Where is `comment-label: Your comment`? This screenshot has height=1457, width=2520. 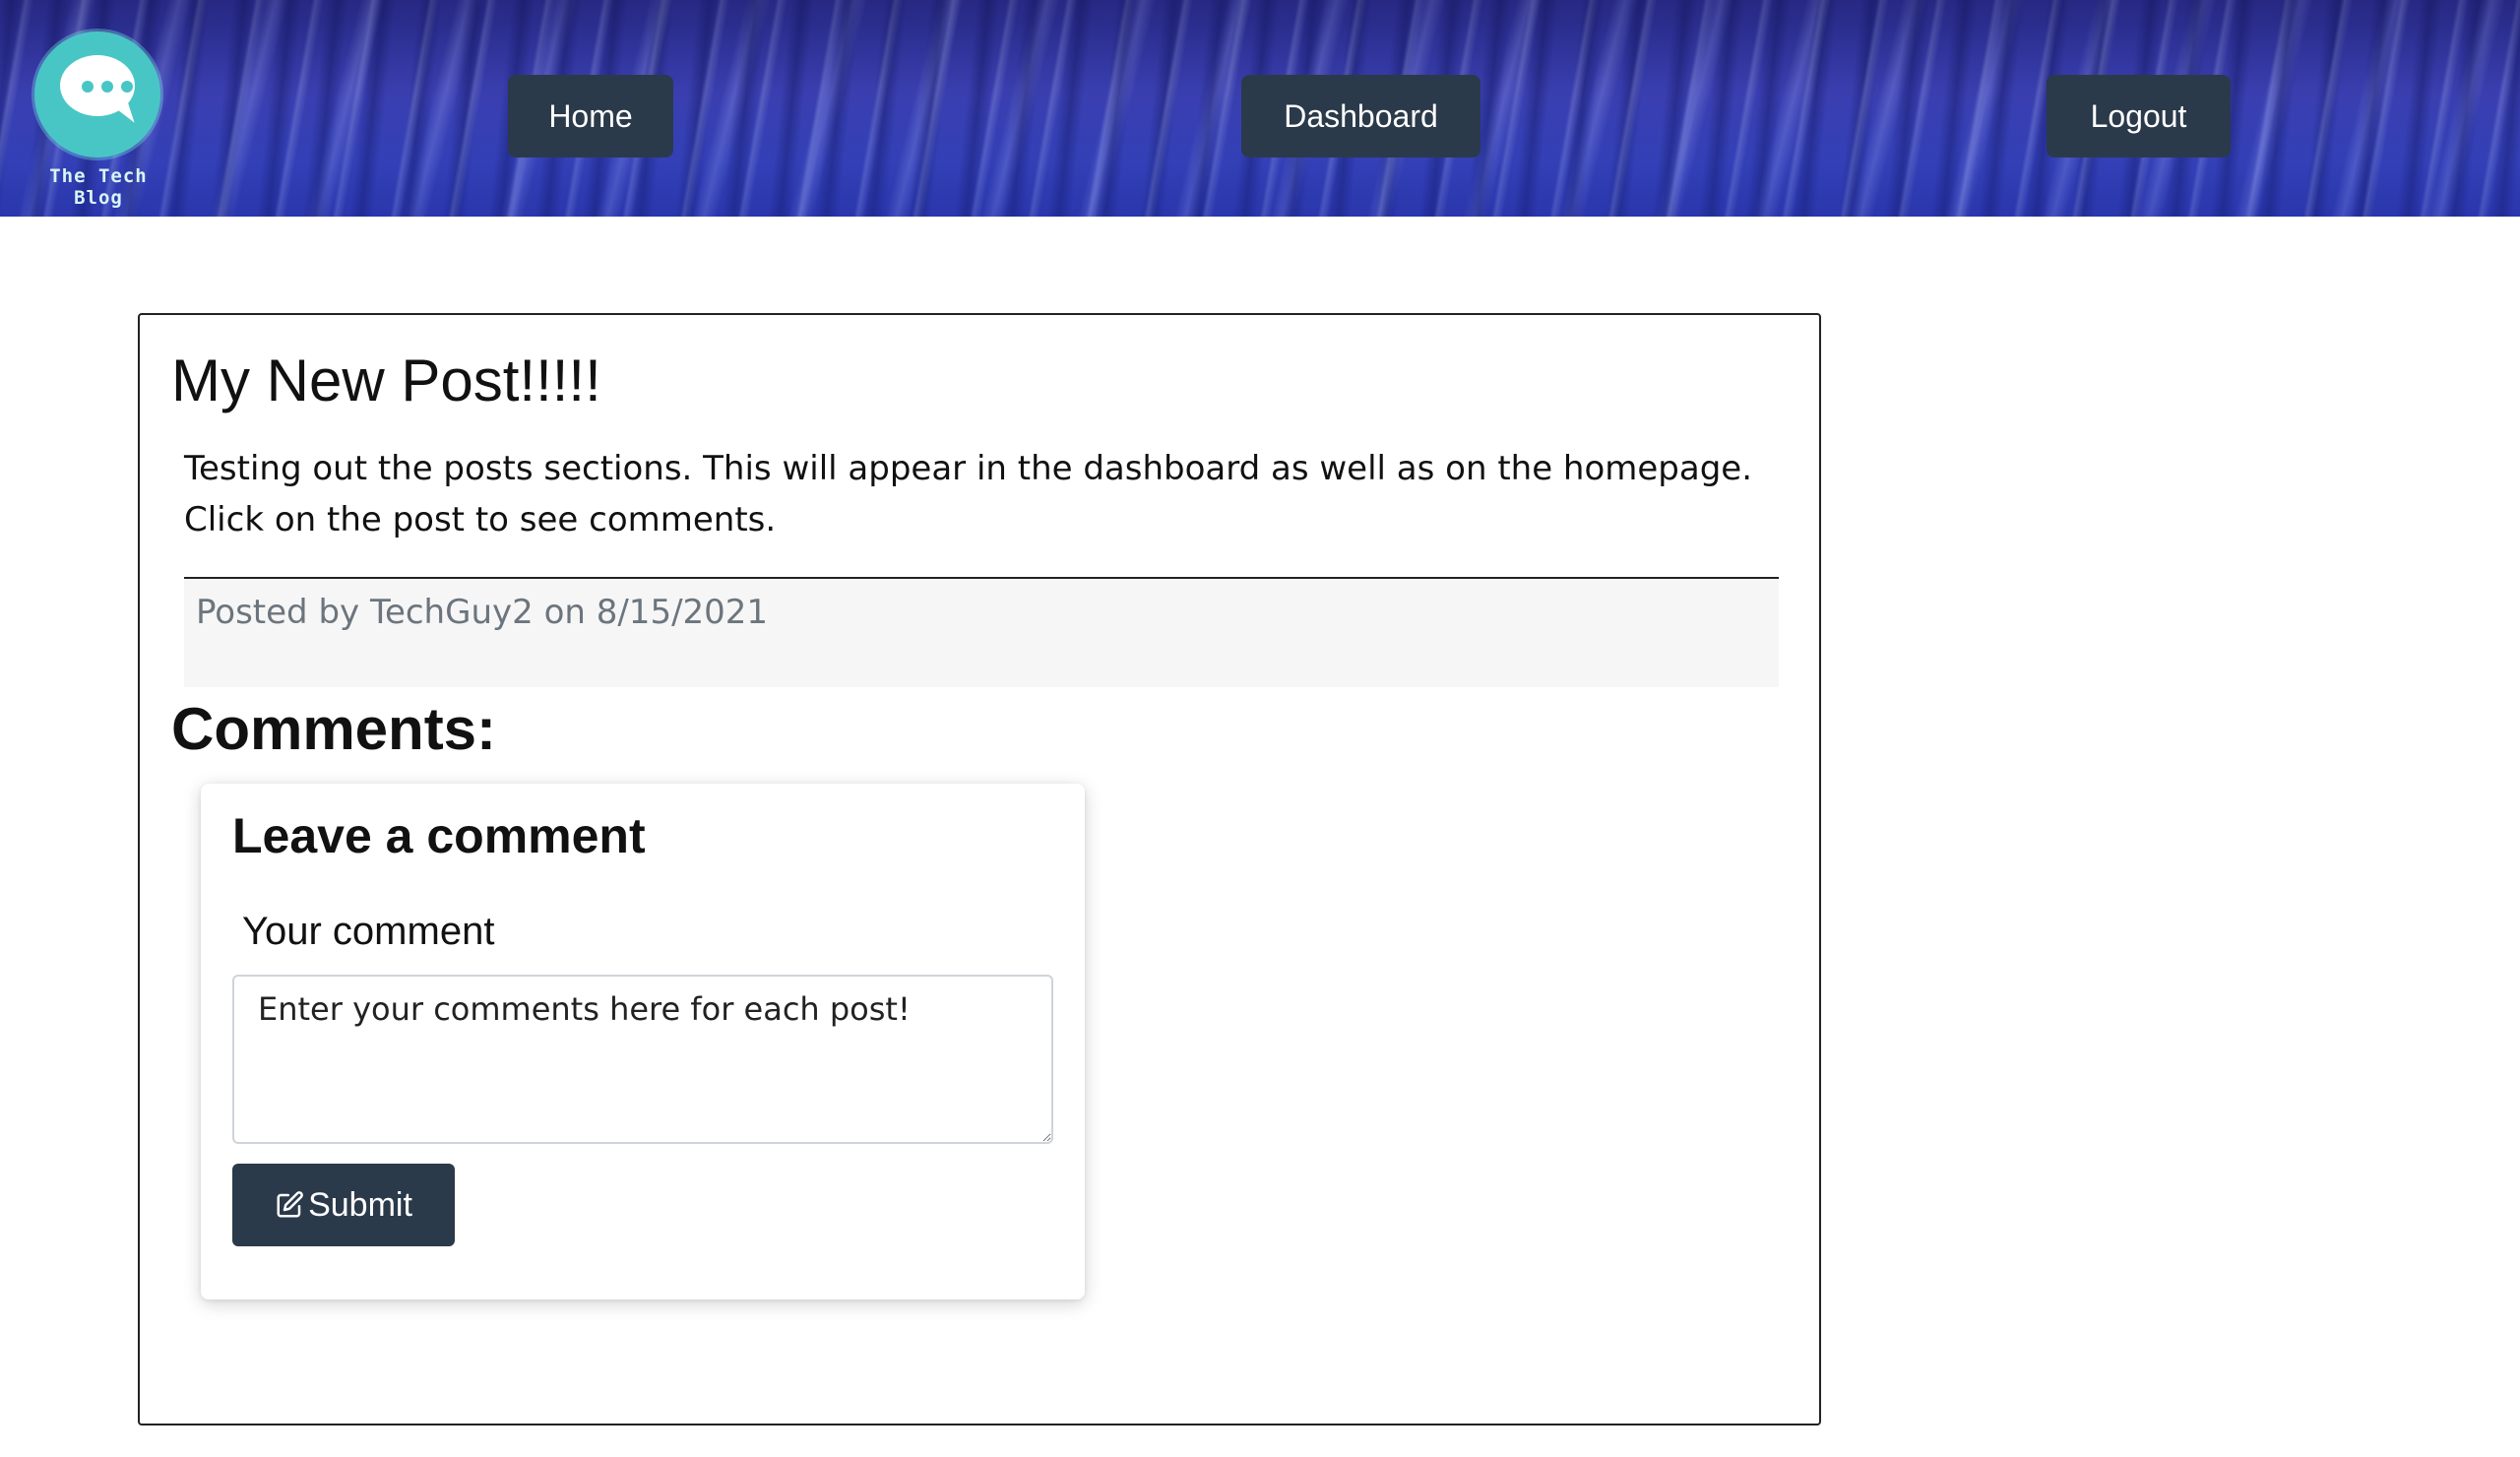
comment-label: Your comment is located at coordinates (368, 931).